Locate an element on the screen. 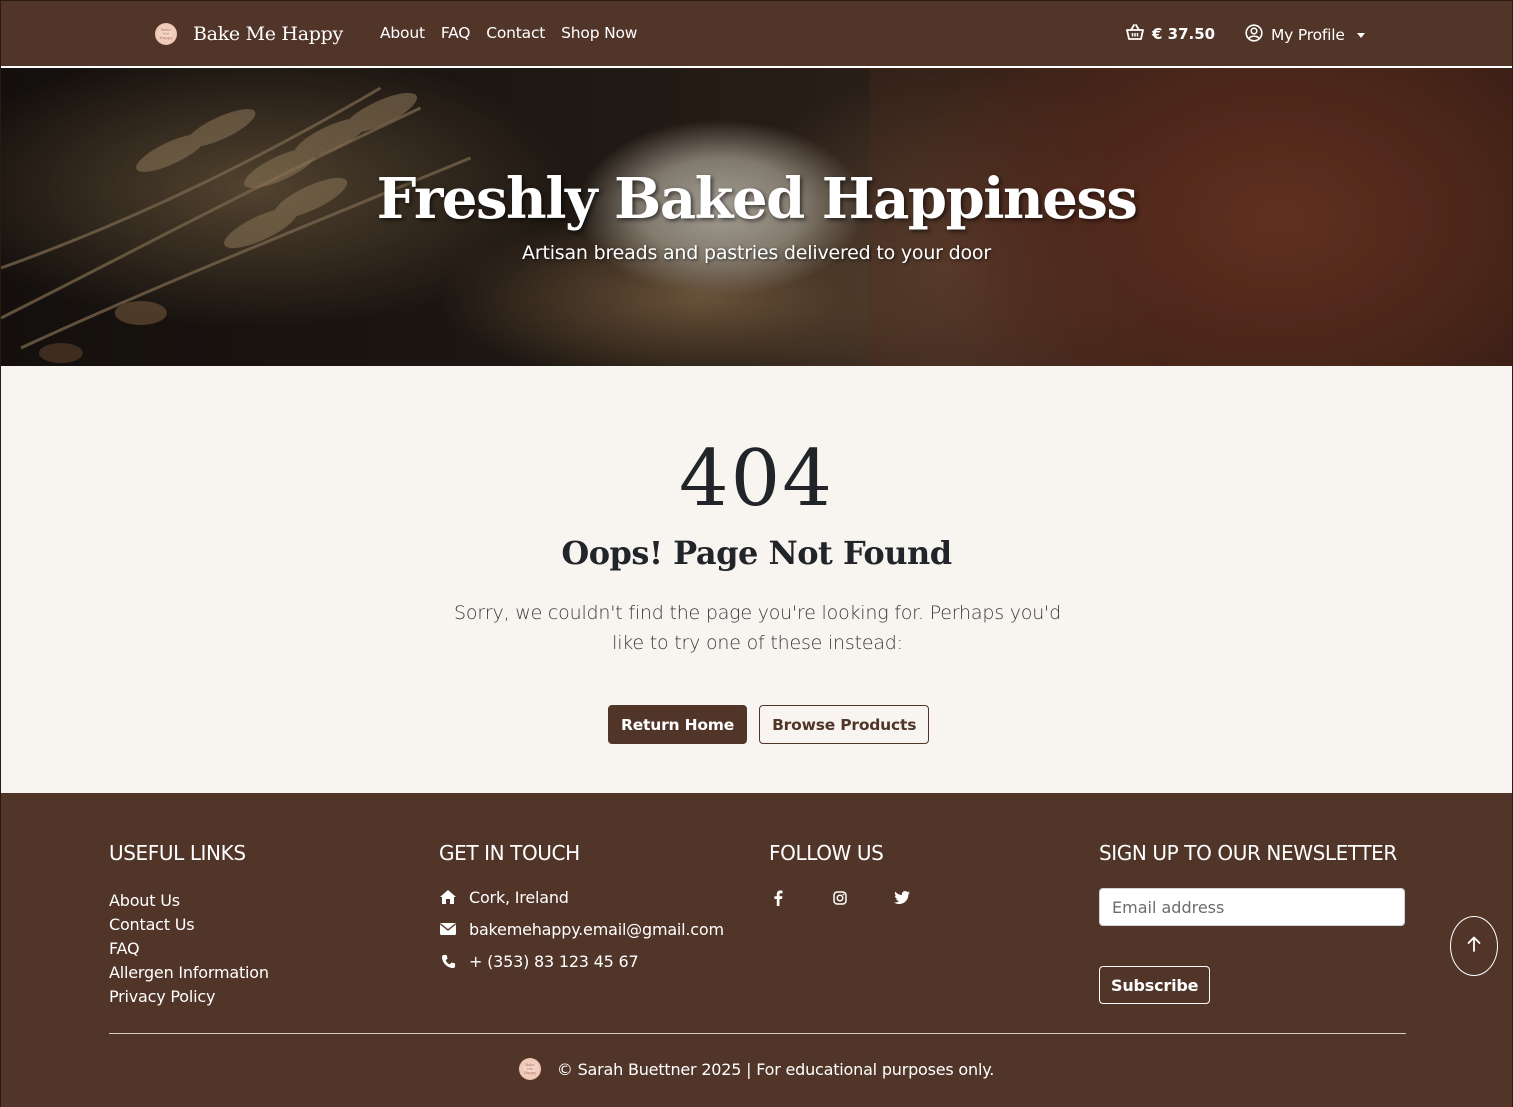 The width and height of the screenshot is (1513, 1107). footer-newsletter: SIGN UP TO OUR NEWSLETTER Subscribe is located at coordinates (1252, 922).